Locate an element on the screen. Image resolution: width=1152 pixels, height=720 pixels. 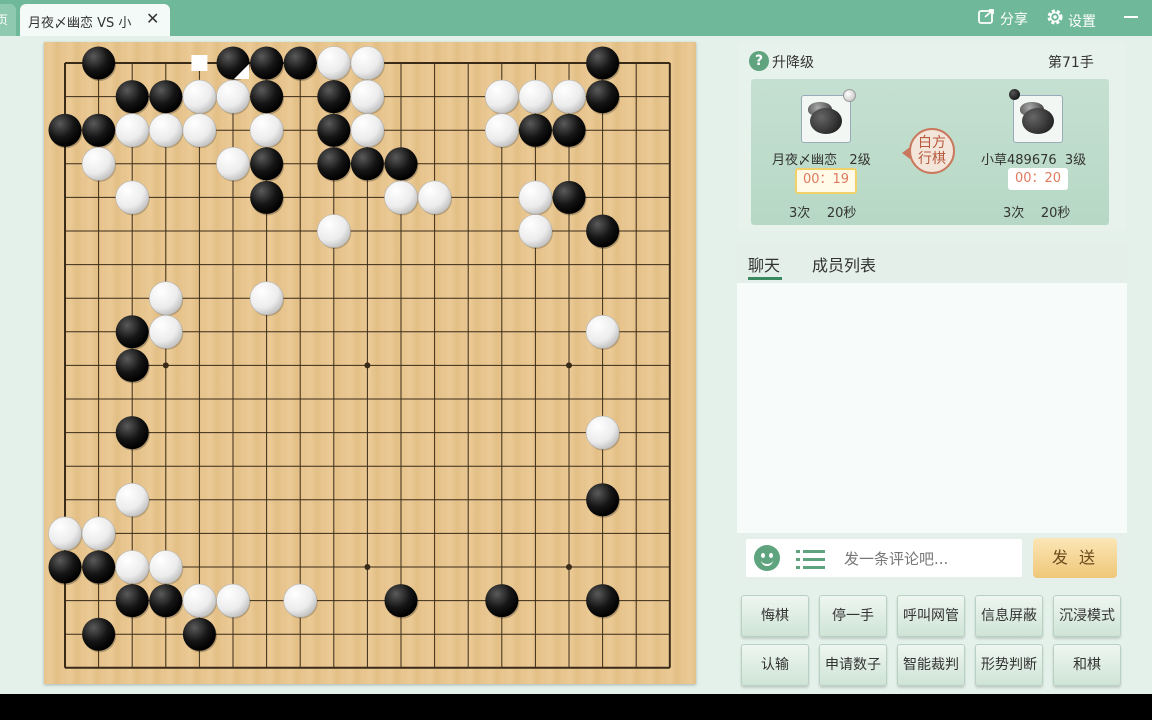
tab-current-game: 月夜〆幽恋 VS 小 ✕ is located at coordinates (95, 20).